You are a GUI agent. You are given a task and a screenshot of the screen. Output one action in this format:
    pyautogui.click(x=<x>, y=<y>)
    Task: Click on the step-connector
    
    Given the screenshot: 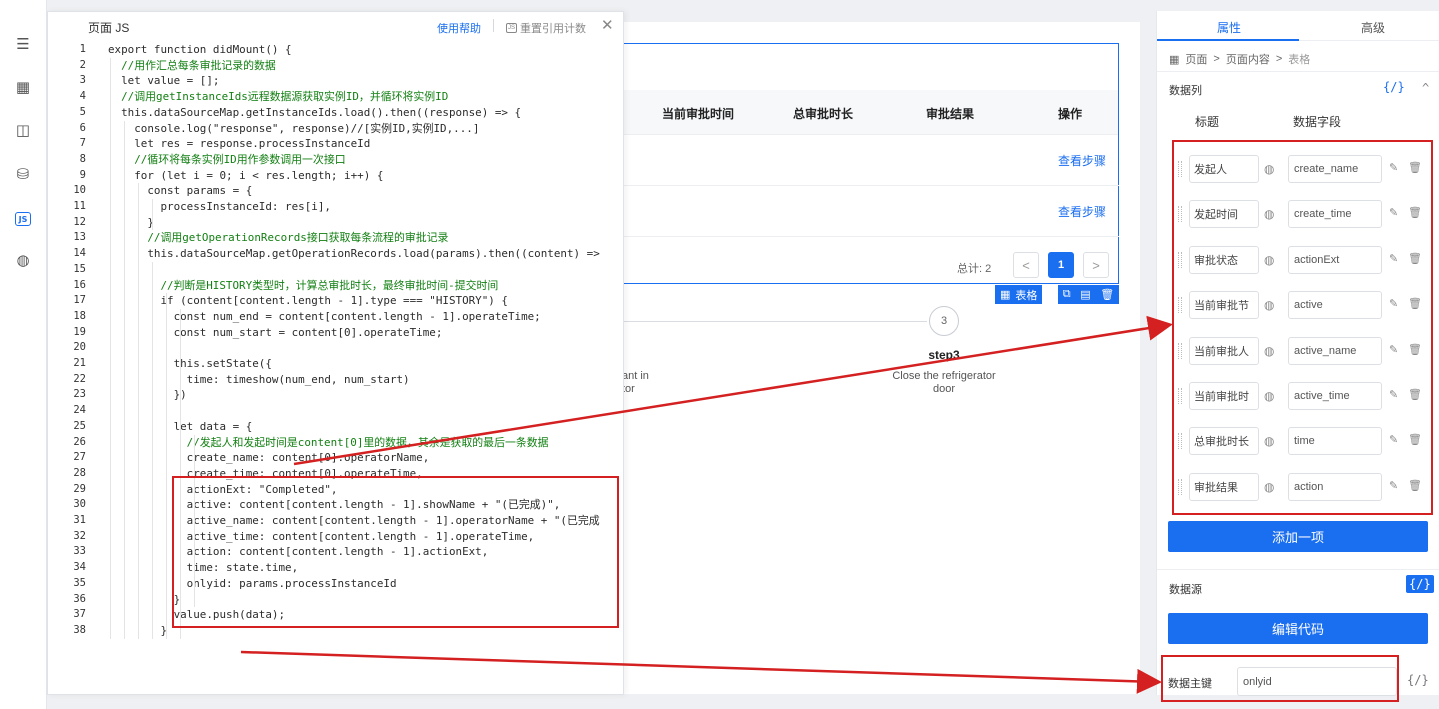 What is the action you would take?
    pyautogui.click(x=773, y=321)
    